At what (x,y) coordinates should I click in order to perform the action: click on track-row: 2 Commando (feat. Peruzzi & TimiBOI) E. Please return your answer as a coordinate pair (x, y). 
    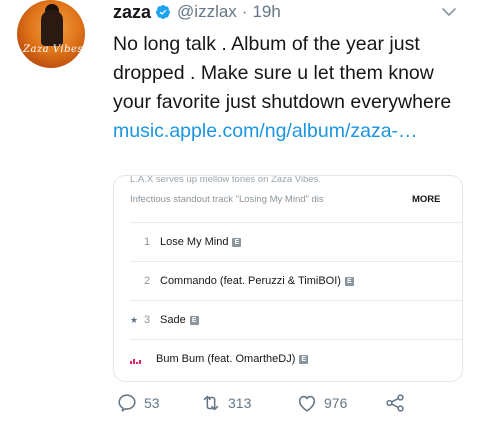
    Looking at the image, I should click on (296, 280).